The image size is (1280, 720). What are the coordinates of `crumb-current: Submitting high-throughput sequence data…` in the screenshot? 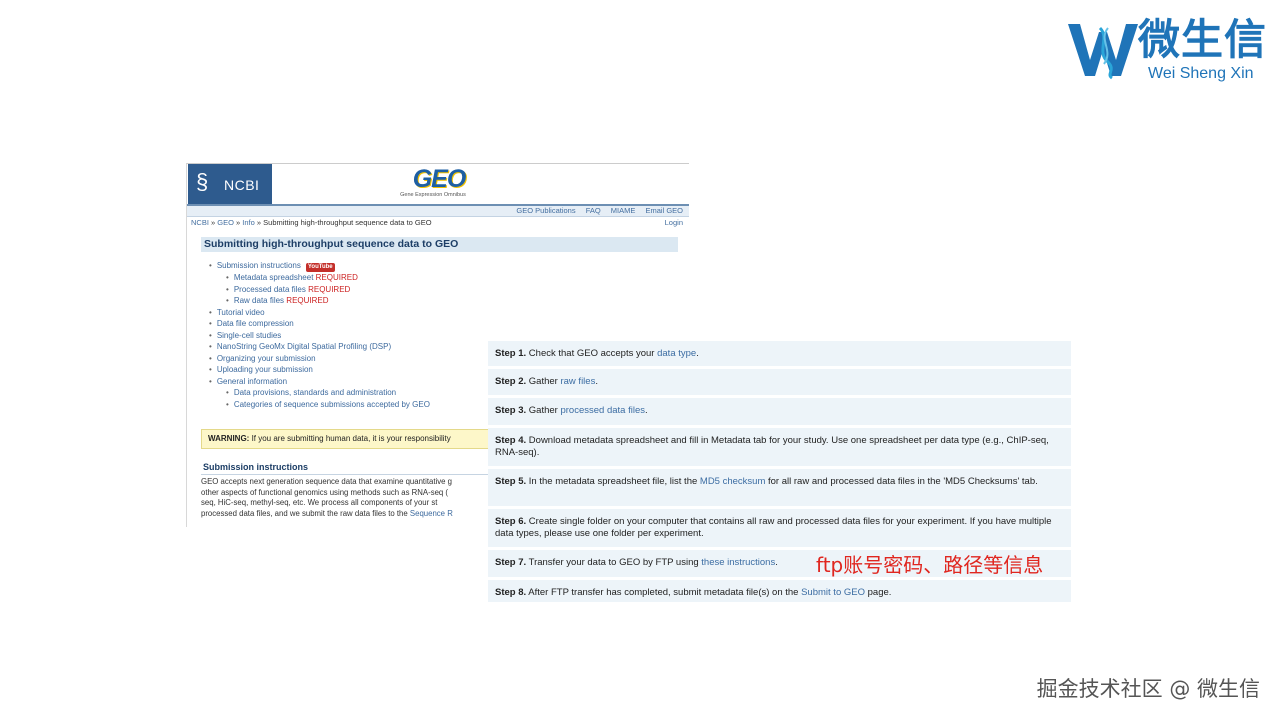 It's located at (347, 222).